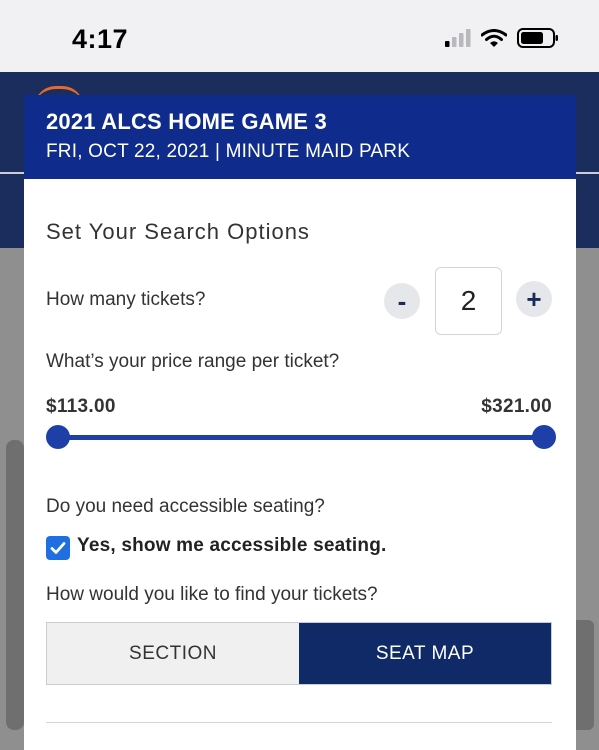 This screenshot has height=750, width=599. I want to click on seat-map-option-button: SEAT MAP, so click(425, 653).